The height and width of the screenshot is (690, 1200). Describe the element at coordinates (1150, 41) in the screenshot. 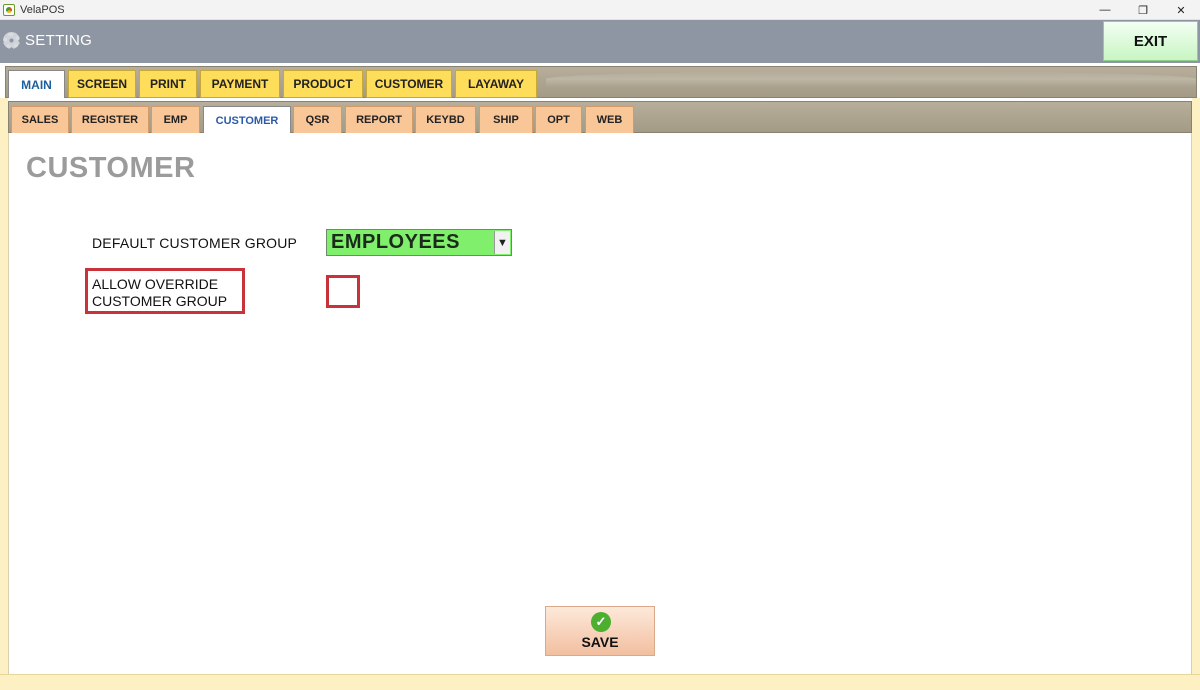

I see `exit-button: EXIT` at that location.